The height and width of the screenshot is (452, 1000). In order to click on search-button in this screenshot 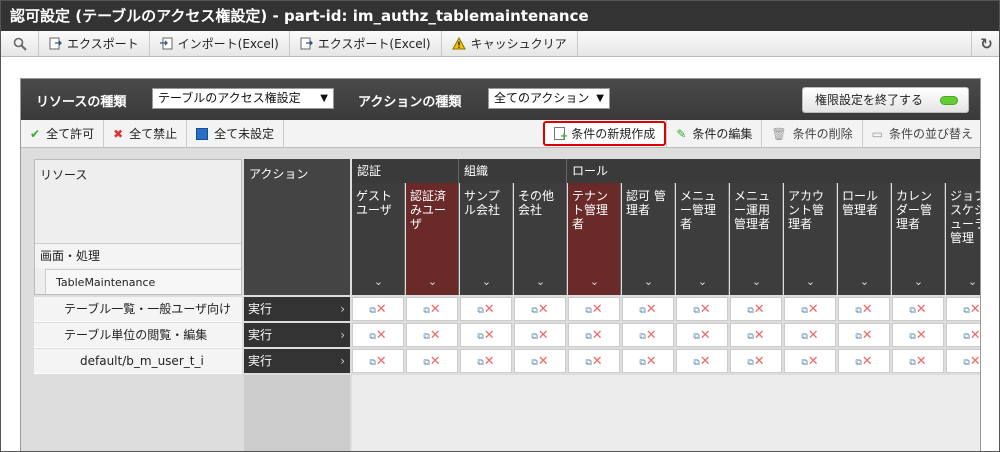, I will do `click(20, 43)`.